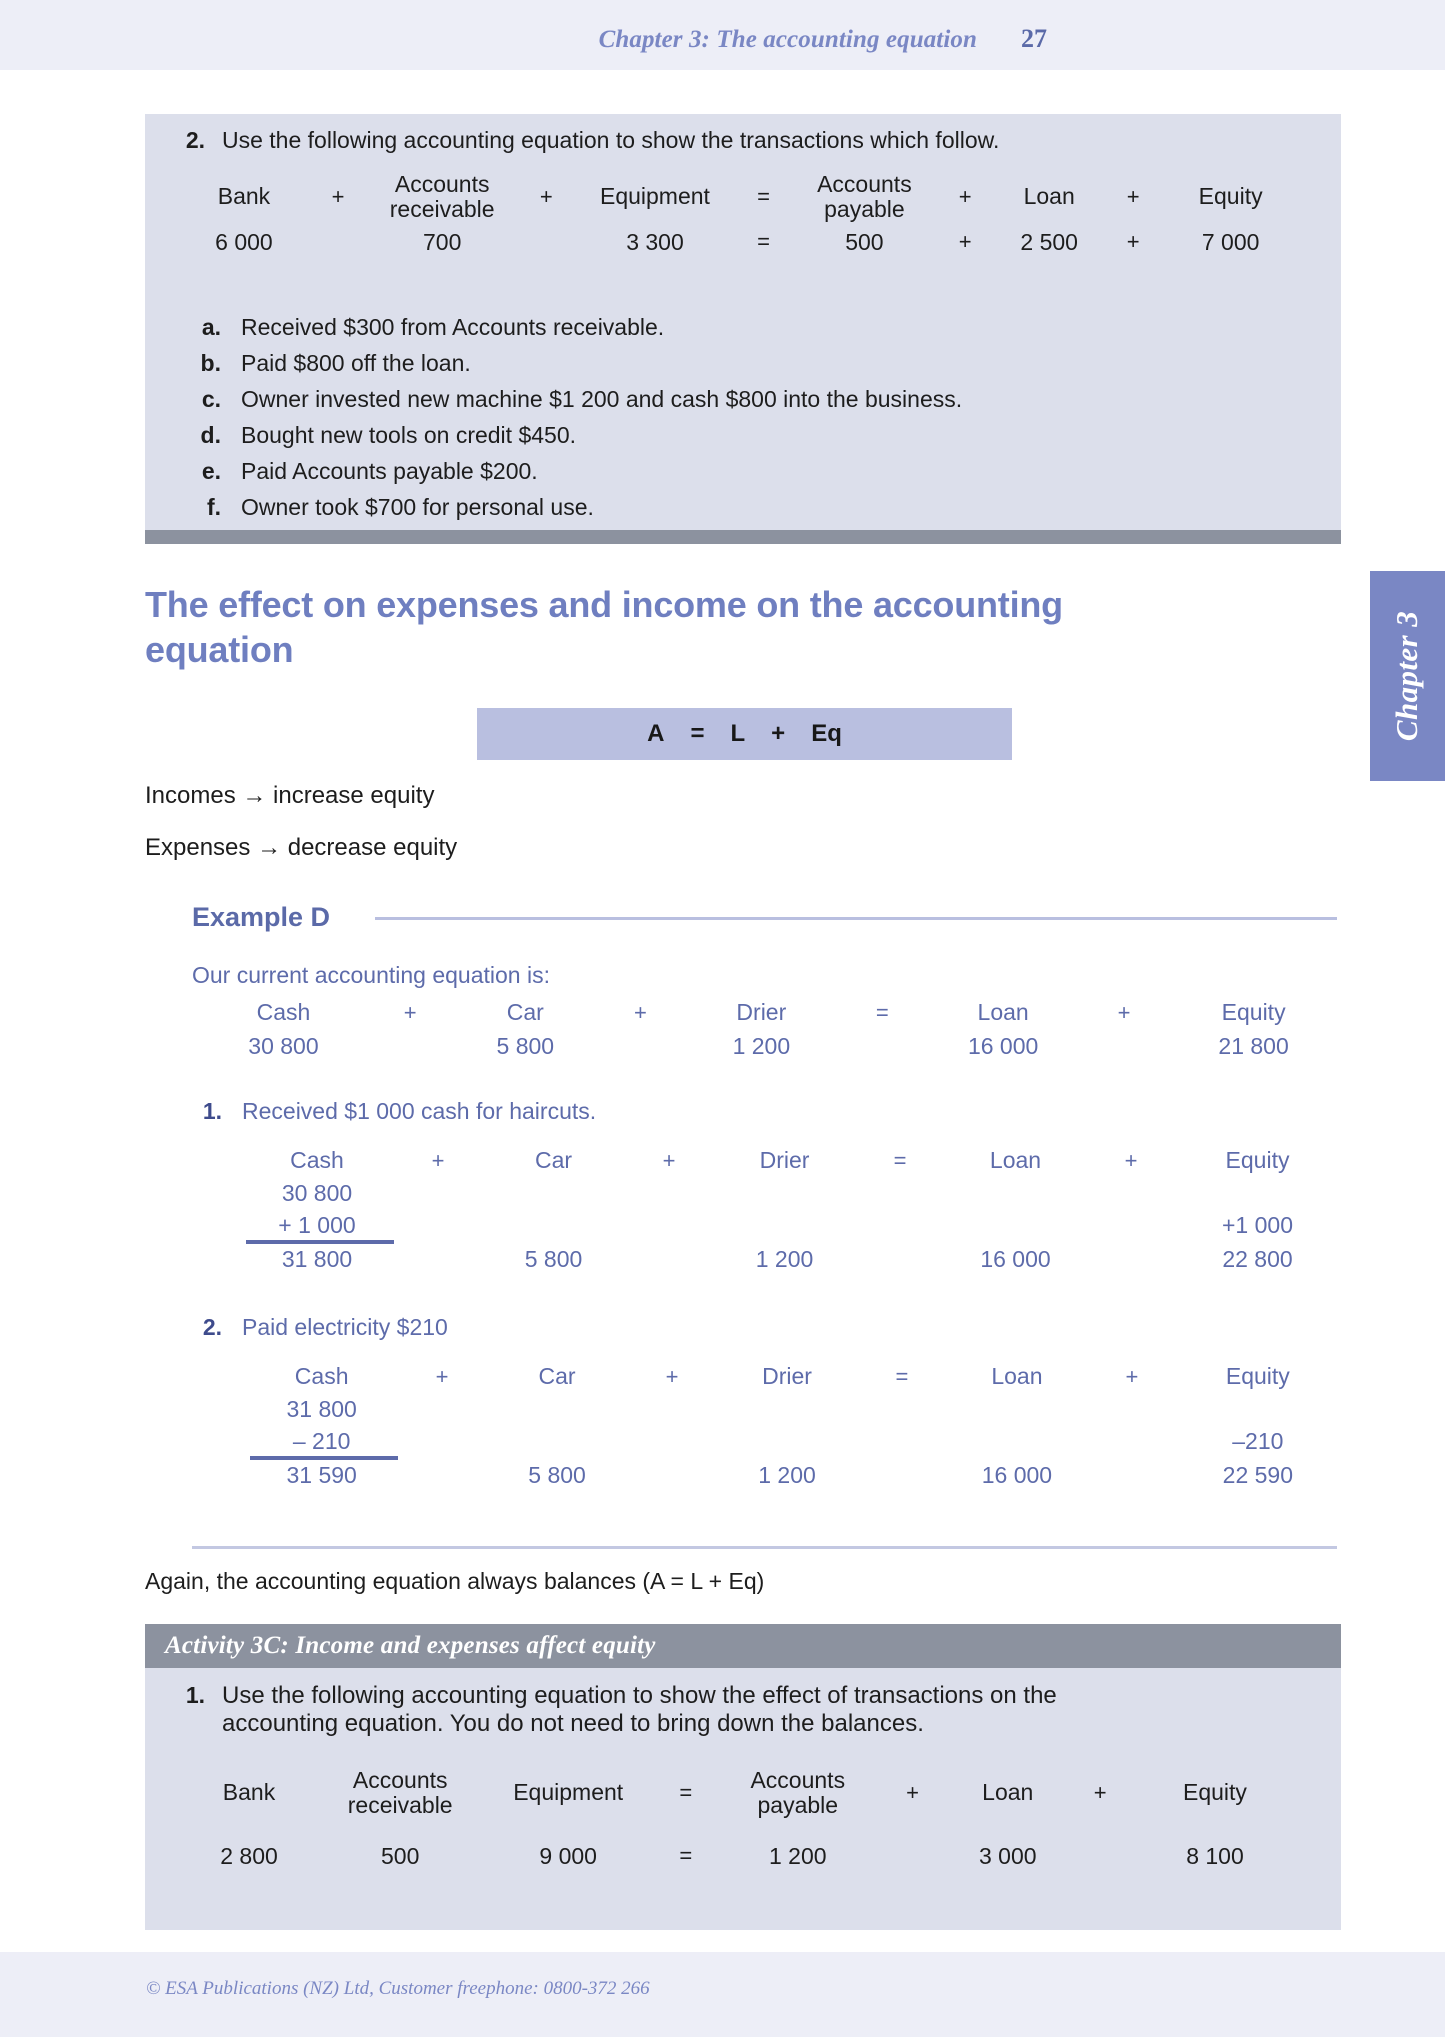 Image resolution: width=1445 pixels, height=2037 pixels. Describe the element at coordinates (1257, 1259) in the screenshot. I see `eq-value: 22 800` at that location.